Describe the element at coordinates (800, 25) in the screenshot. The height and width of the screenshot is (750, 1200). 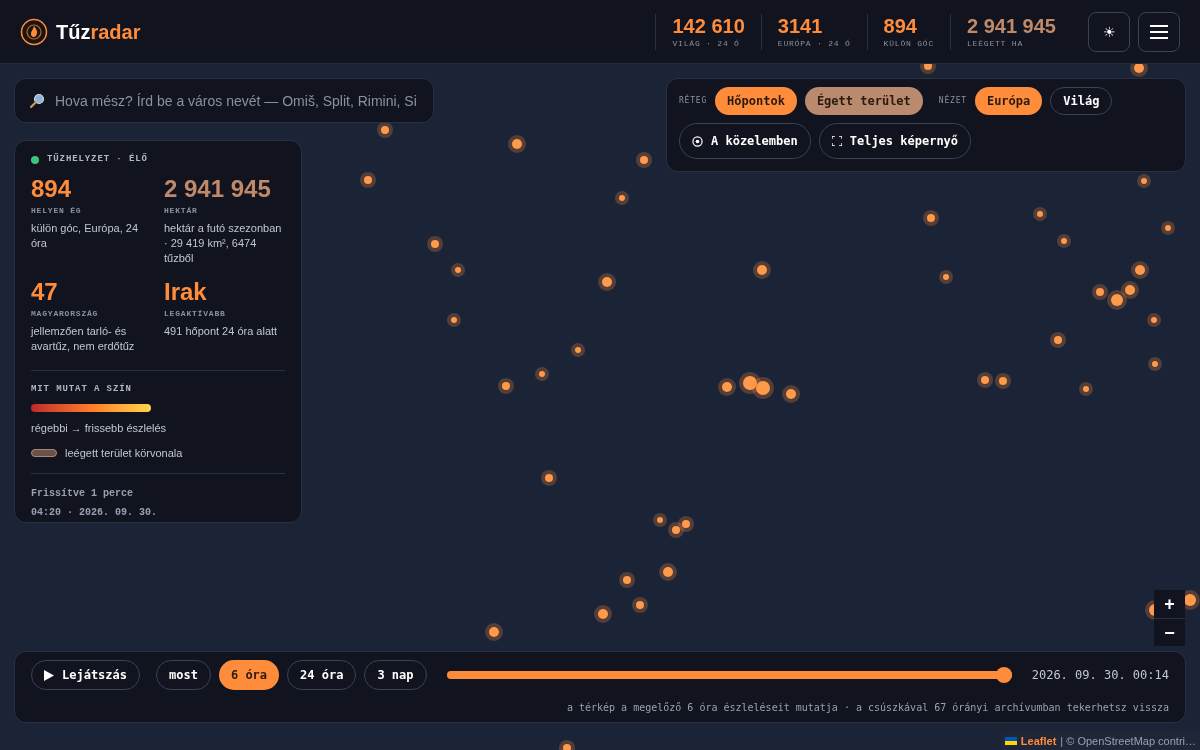
I see `stat-value: 3141` at that location.